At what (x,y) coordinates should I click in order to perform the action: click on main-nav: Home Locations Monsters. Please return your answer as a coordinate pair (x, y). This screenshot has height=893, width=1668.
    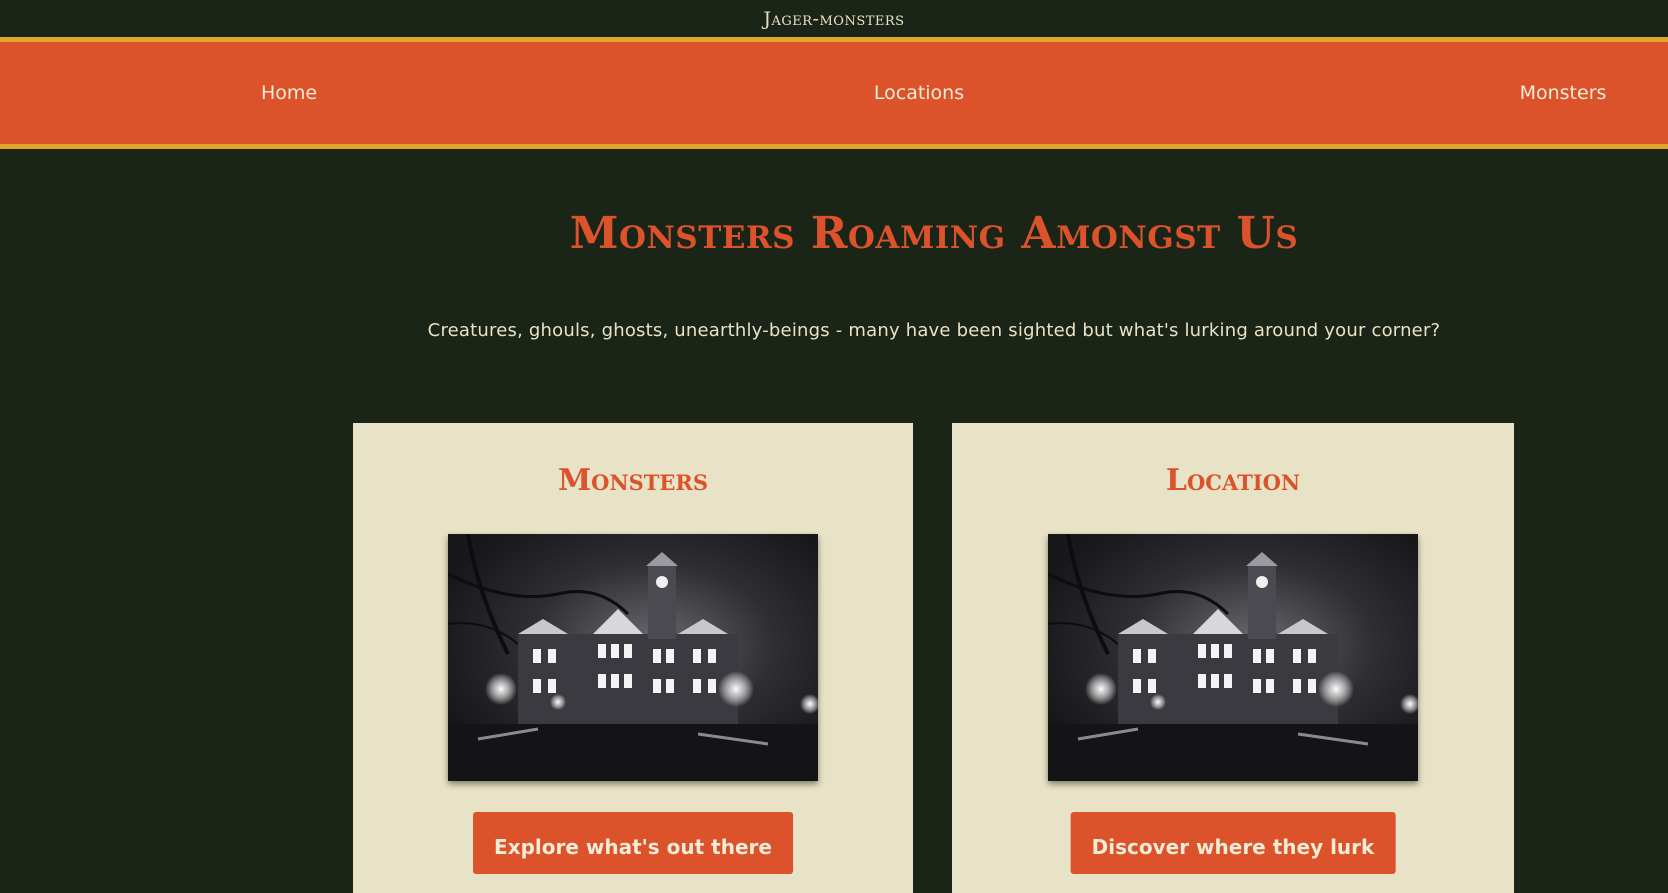
    Looking at the image, I should click on (834, 93).